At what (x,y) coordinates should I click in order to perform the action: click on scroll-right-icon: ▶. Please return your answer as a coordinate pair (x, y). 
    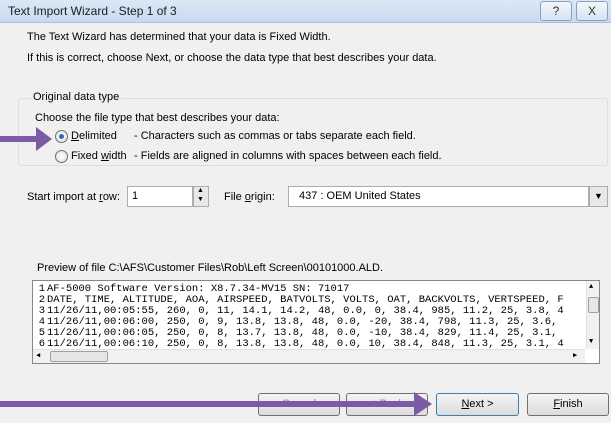
    Looking at the image, I should click on (575, 355).